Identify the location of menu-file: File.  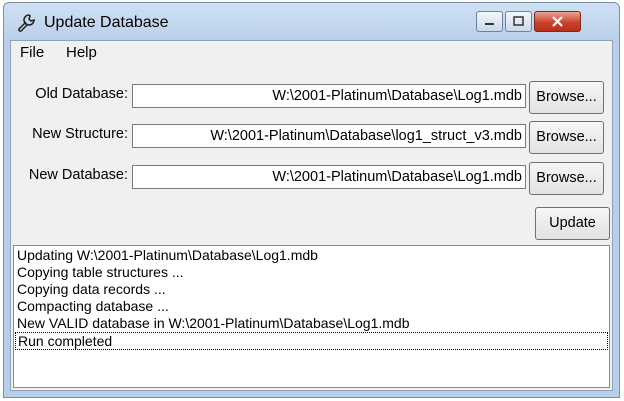
(32, 52).